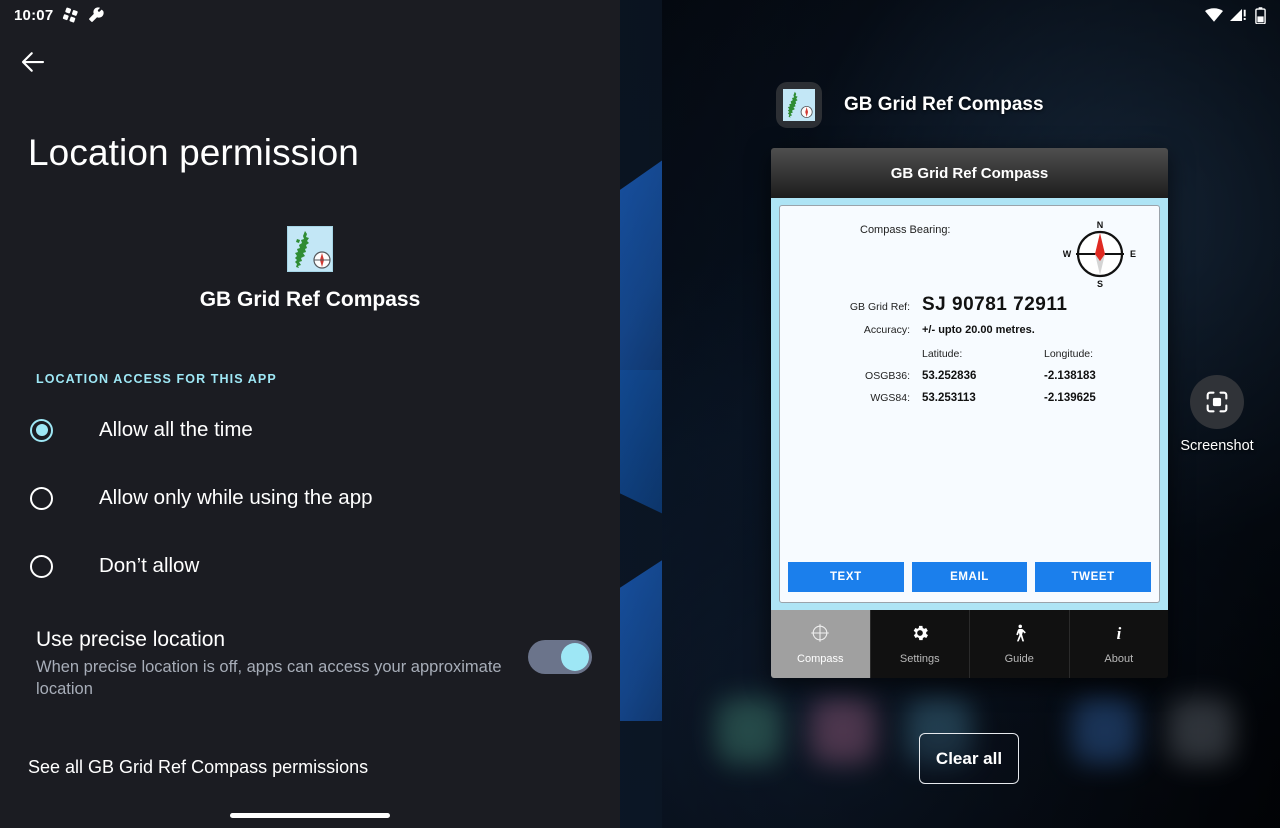 This screenshot has height=828, width=1280. I want to click on radio-dont-allow: Don’t allow, so click(310, 566).